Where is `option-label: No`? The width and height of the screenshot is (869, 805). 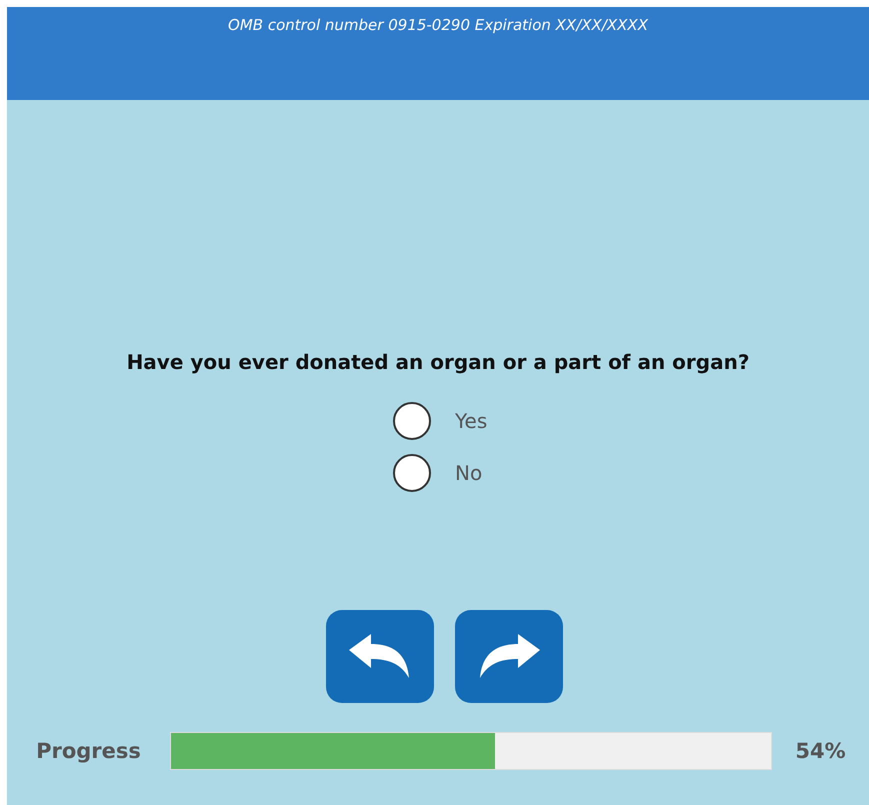 option-label: No is located at coordinates (468, 473).